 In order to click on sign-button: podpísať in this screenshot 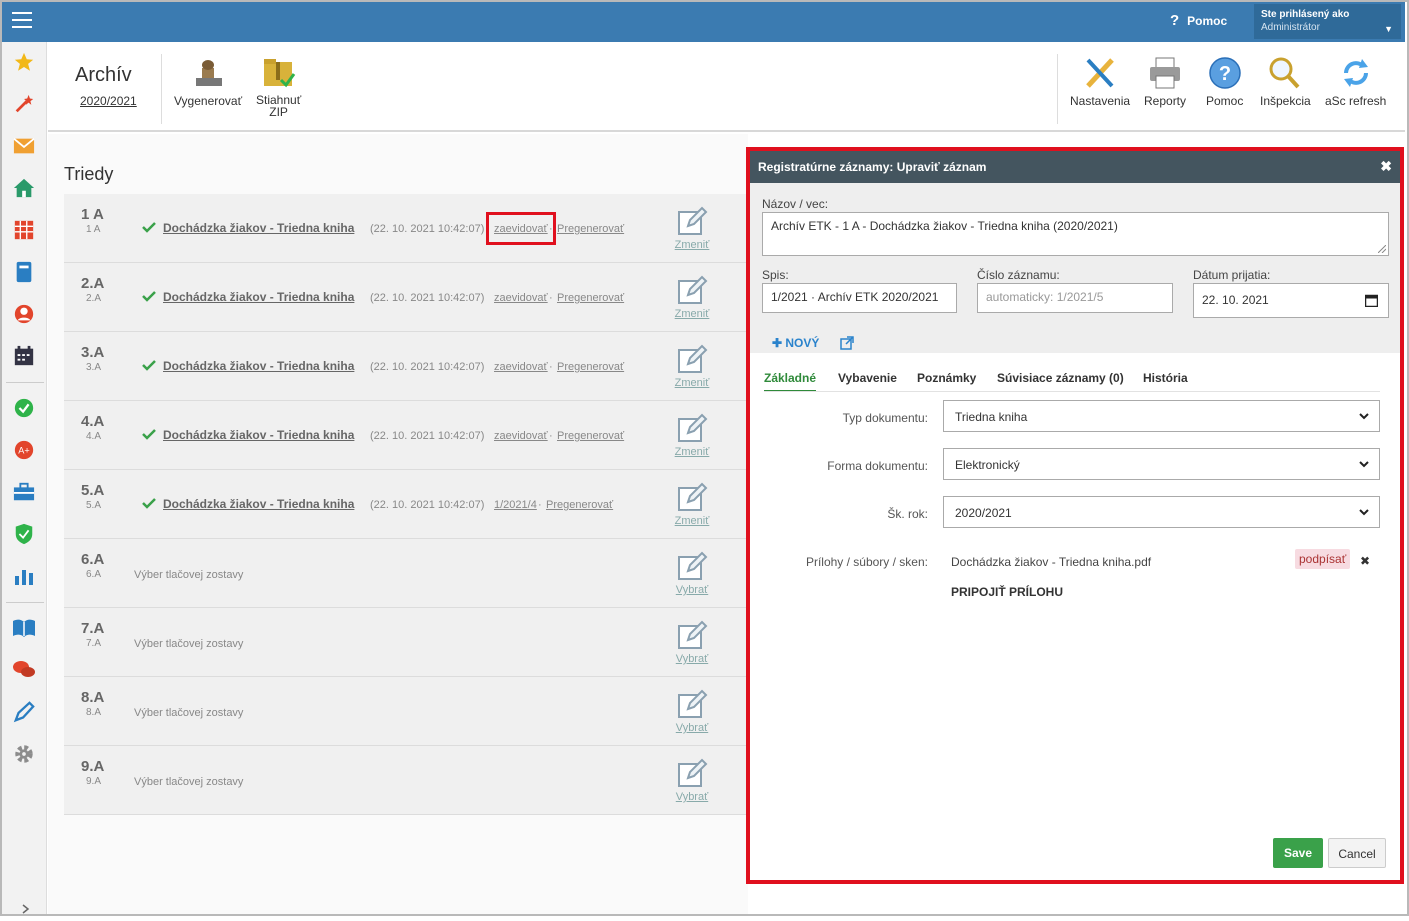, I will do `click(1323, 559)`.